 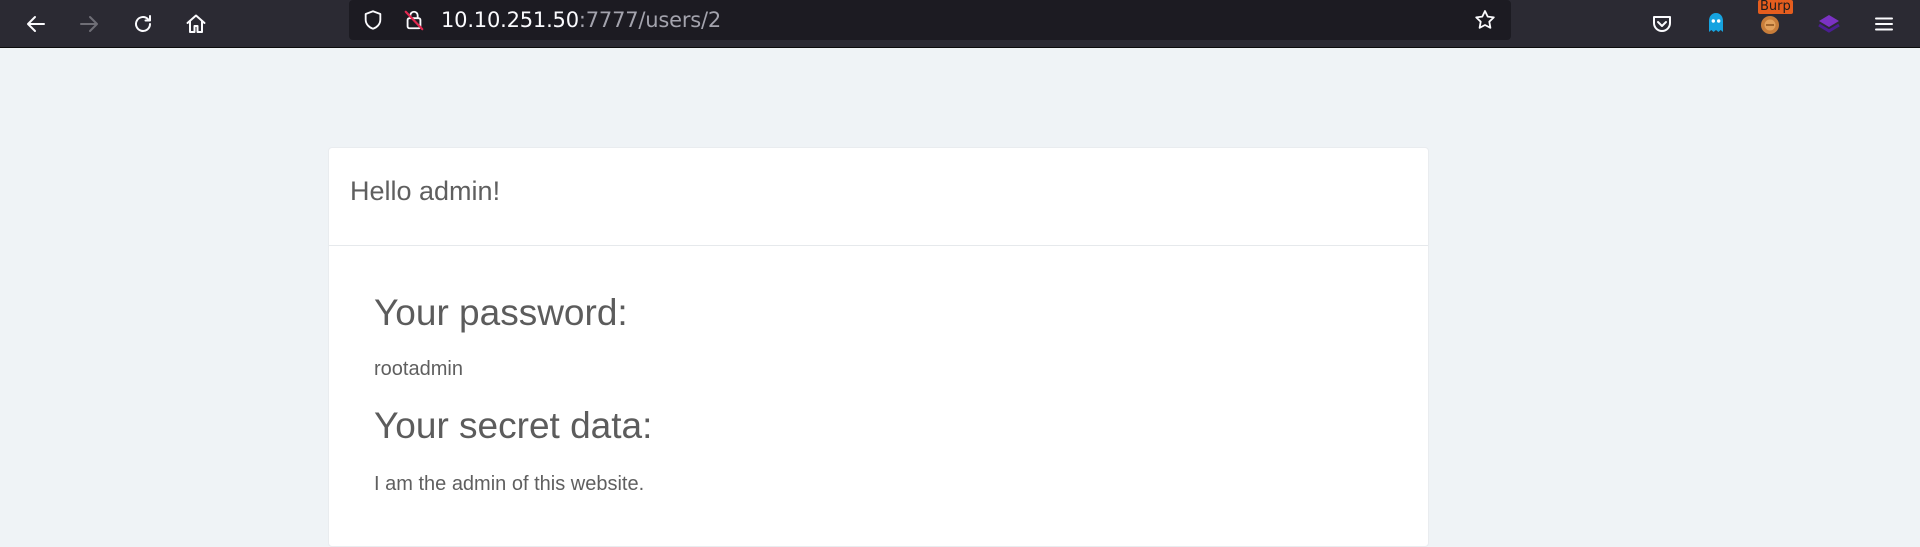 I want to click on back-button, so click(x=36, y=24).